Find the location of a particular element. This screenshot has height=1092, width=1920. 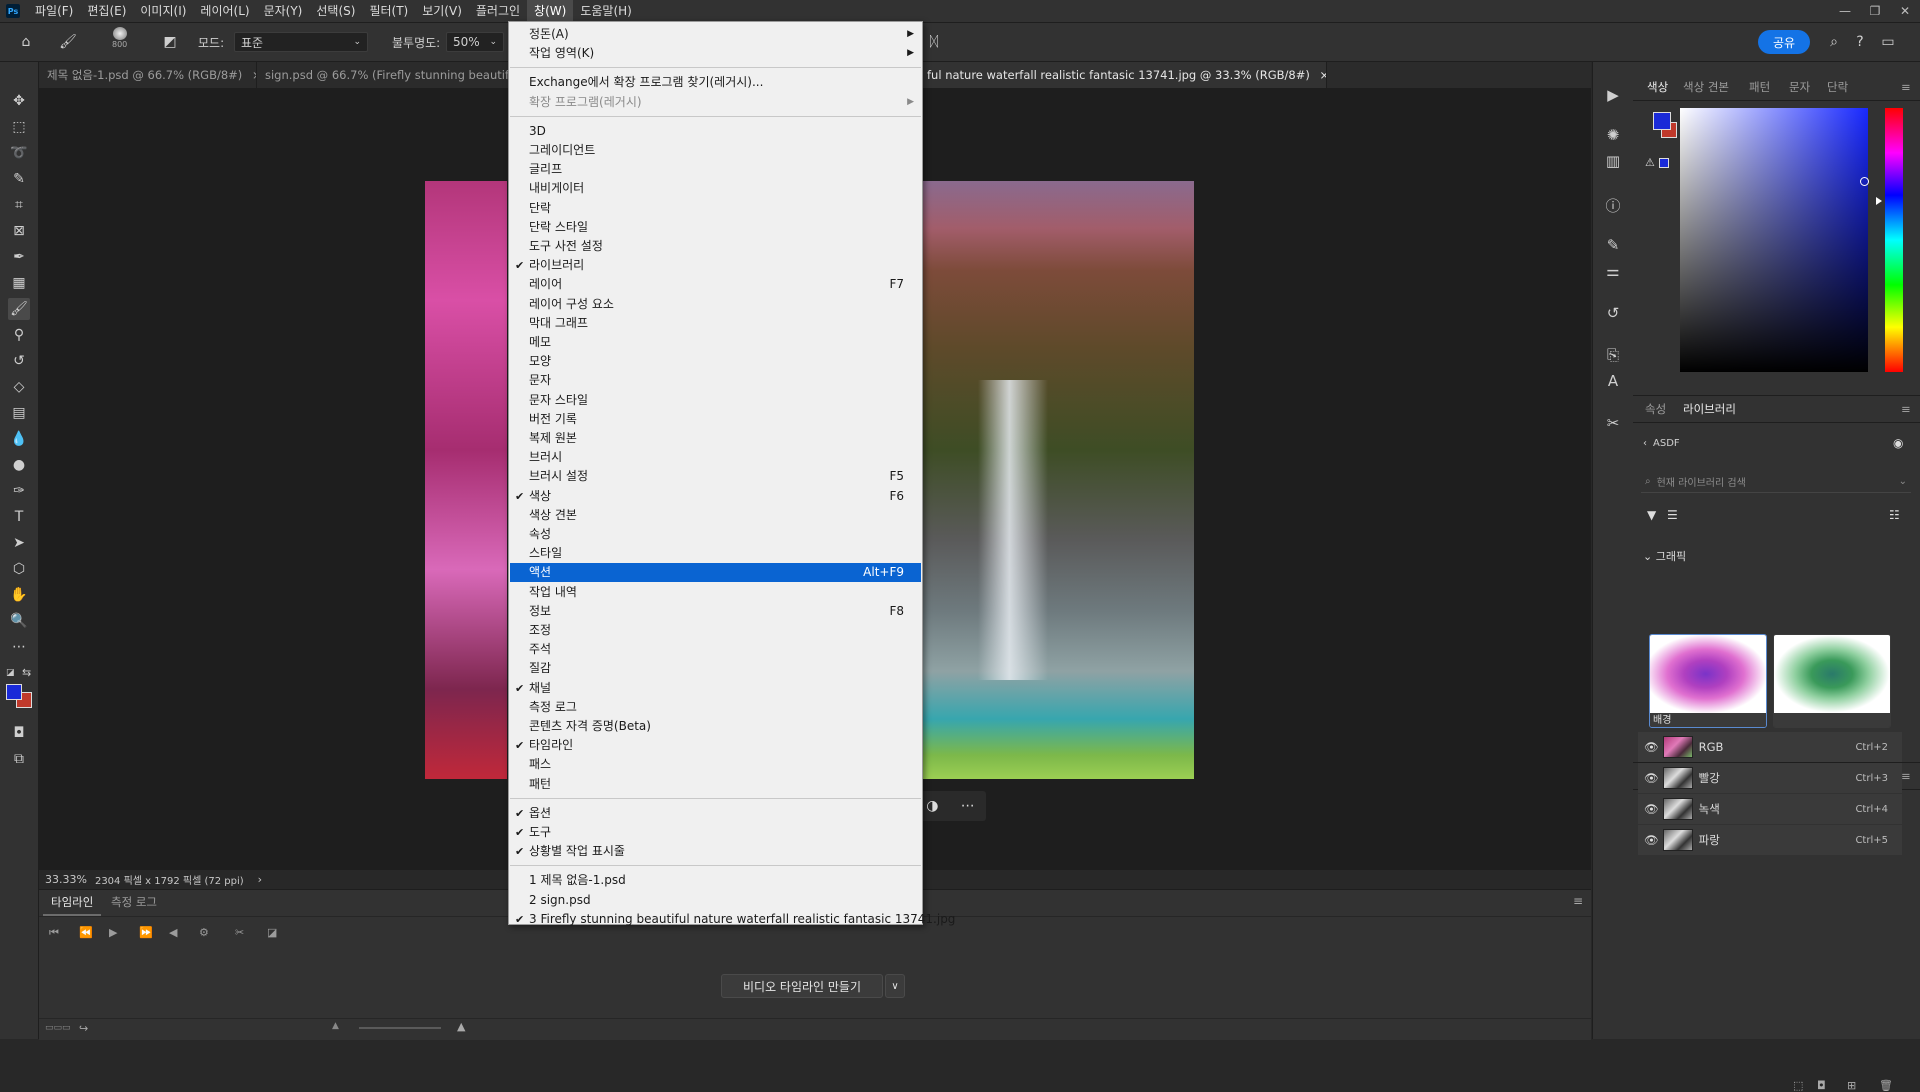

hand-tool-icon: ✋ is located at coordinates (19, 595).